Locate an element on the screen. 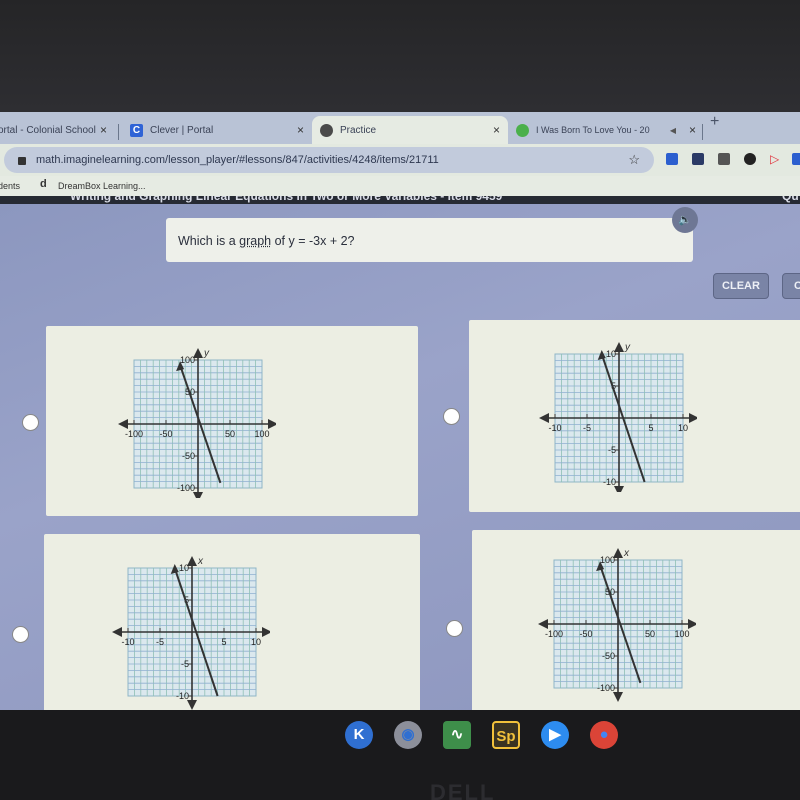  x-tick-label: -5 is located at coordinates (160, 642).